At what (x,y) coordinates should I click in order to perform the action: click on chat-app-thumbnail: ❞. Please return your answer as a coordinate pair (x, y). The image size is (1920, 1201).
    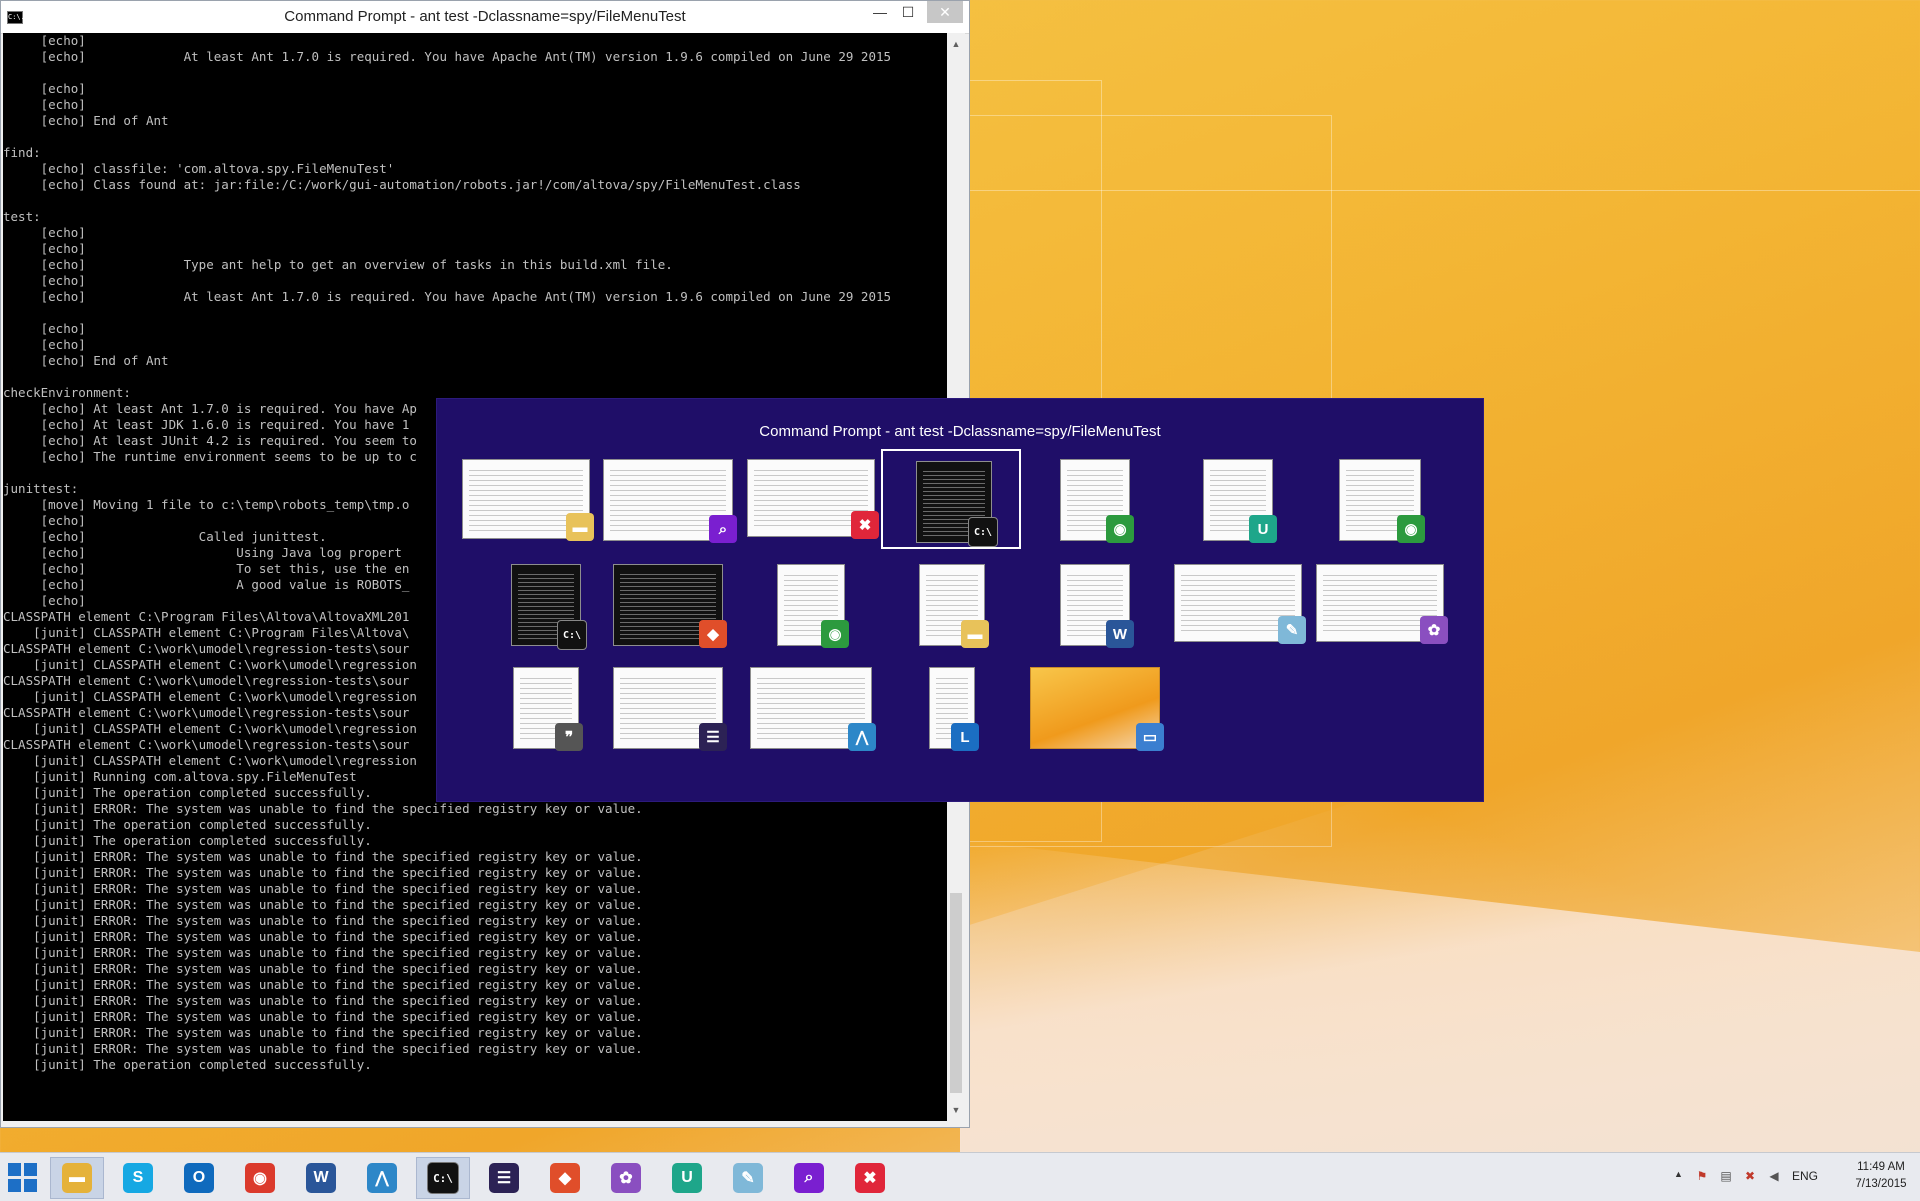
    Looking at the image, I should click on (545, 707).